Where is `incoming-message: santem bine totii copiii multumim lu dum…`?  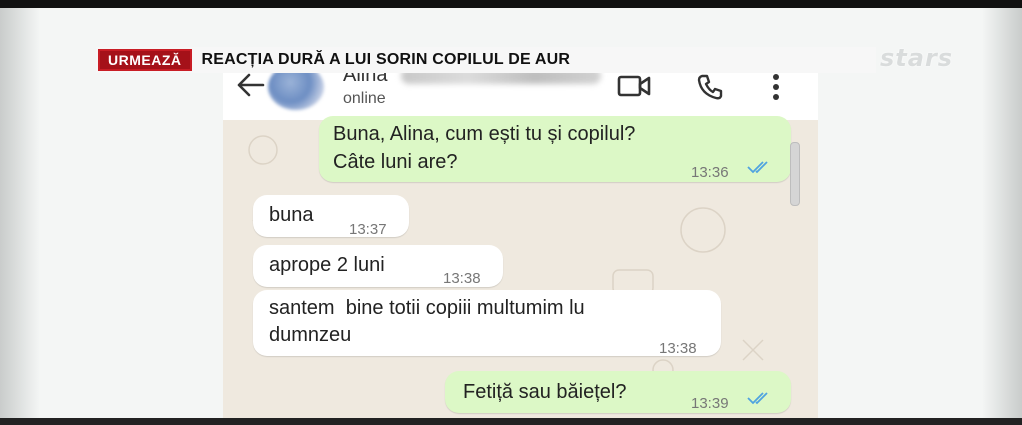 incoming-message: santem bine totii copiii multumim lu dum… is located at coordinates (487, 323).